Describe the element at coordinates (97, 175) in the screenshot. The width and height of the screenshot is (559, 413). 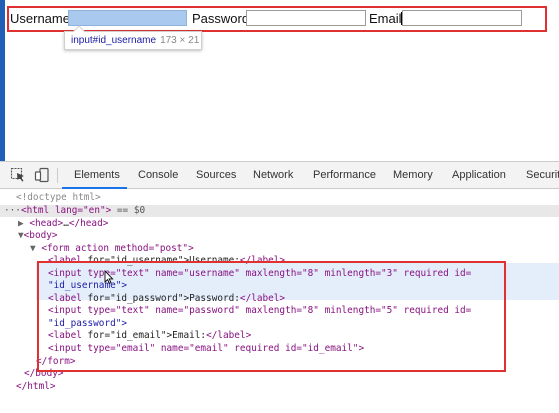
I see `tab-elements: Elements` at that location.